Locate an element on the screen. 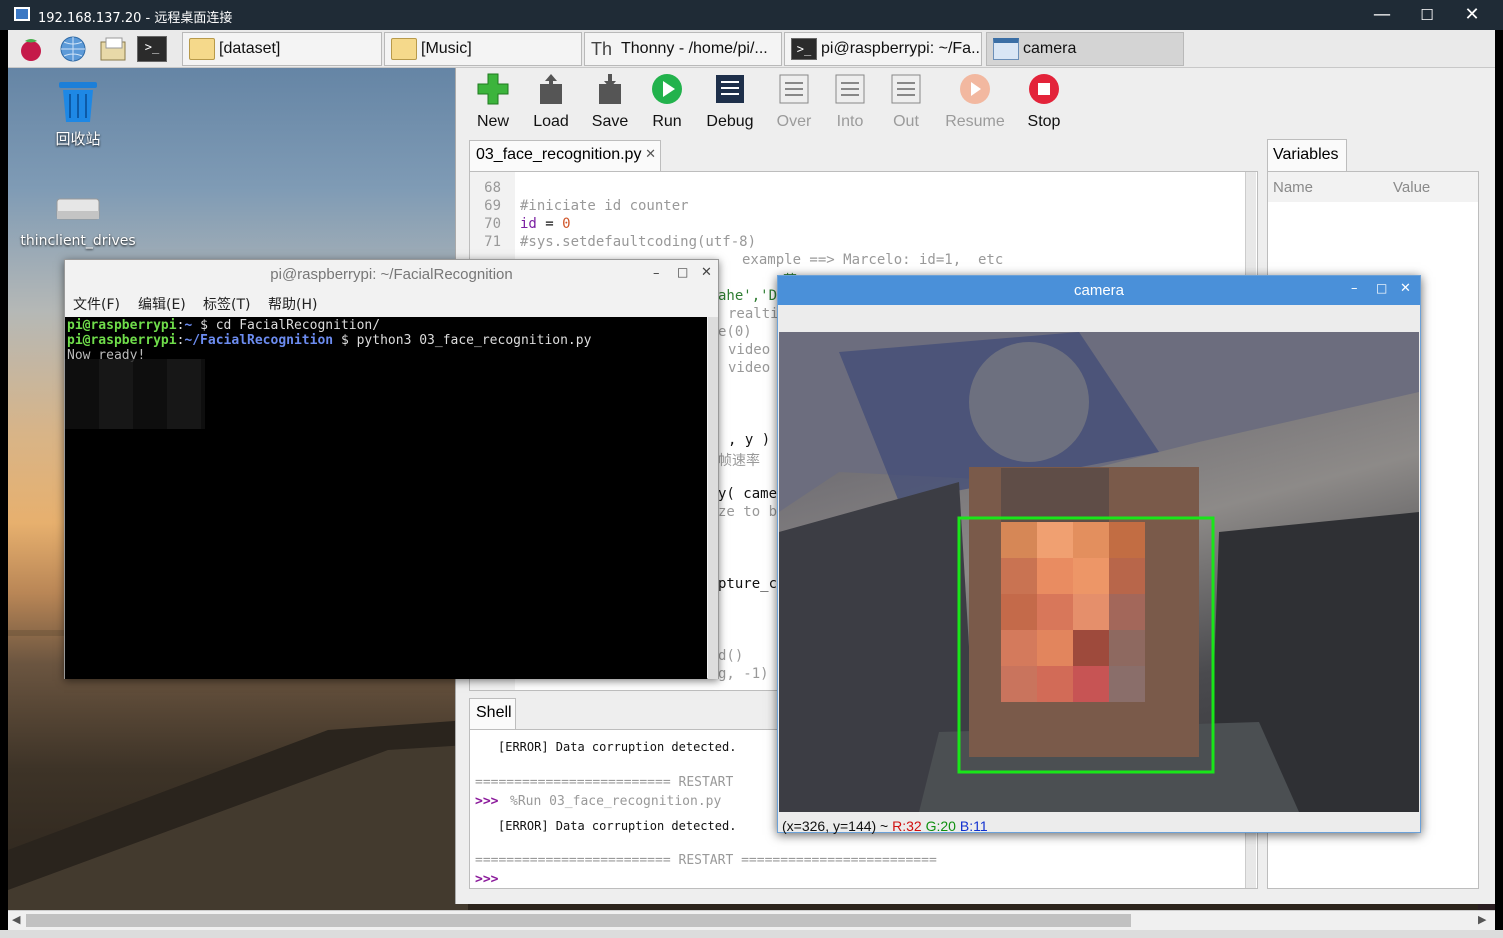  rdp-titlebar: 192.168.137.20 - 远程桌面连接 — ☐ ✕ is located at coordinates (751, 15).